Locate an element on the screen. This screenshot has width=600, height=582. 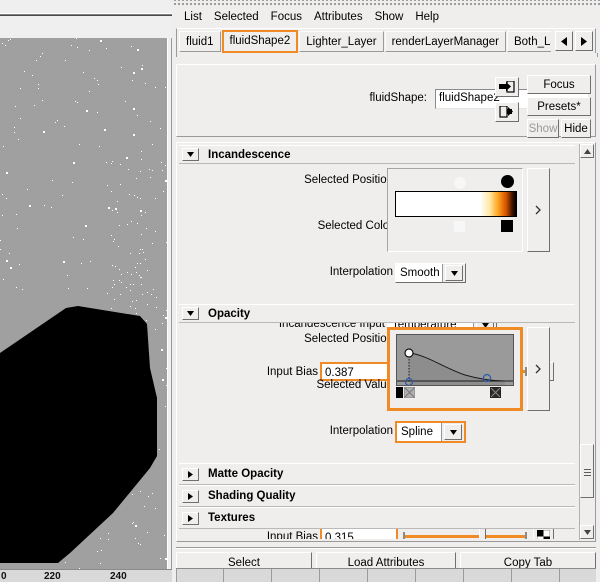
ramp-marker-black-bottom is located at coordinates (507, 226).